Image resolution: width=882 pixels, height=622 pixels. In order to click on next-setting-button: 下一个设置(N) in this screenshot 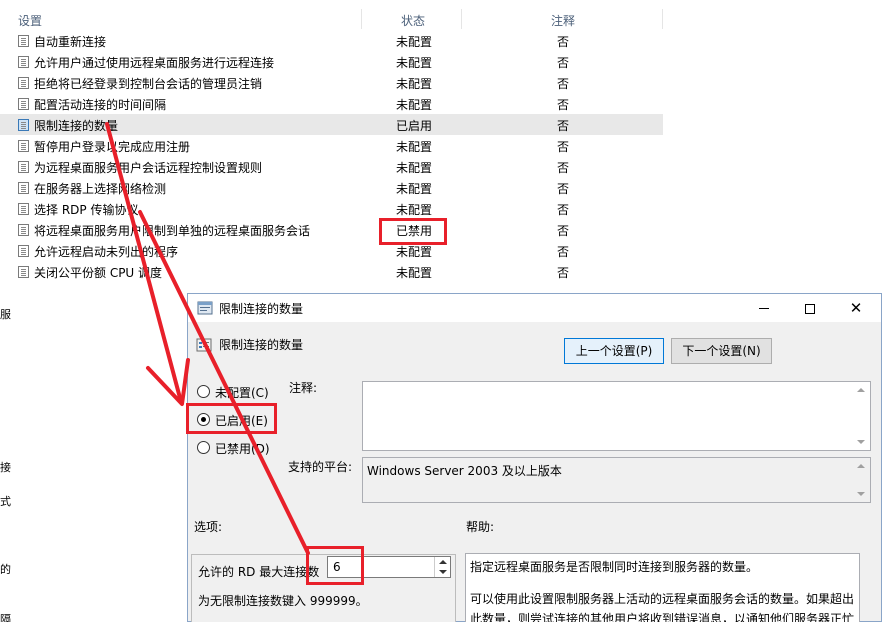, I will do `click(721, 351)`.